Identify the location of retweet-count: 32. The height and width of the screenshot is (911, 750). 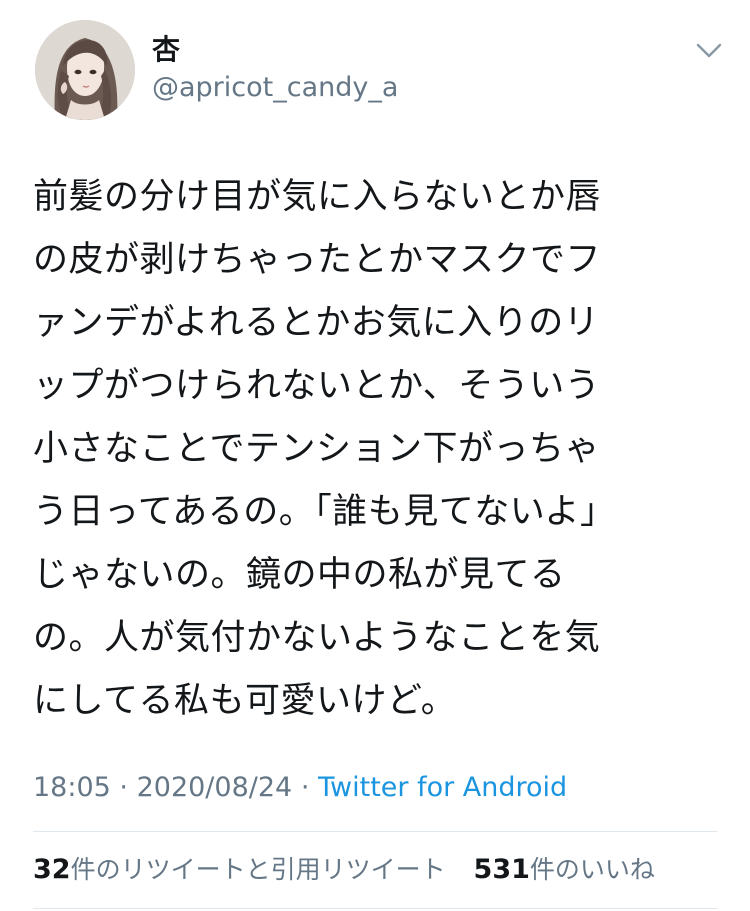
(52, 869).